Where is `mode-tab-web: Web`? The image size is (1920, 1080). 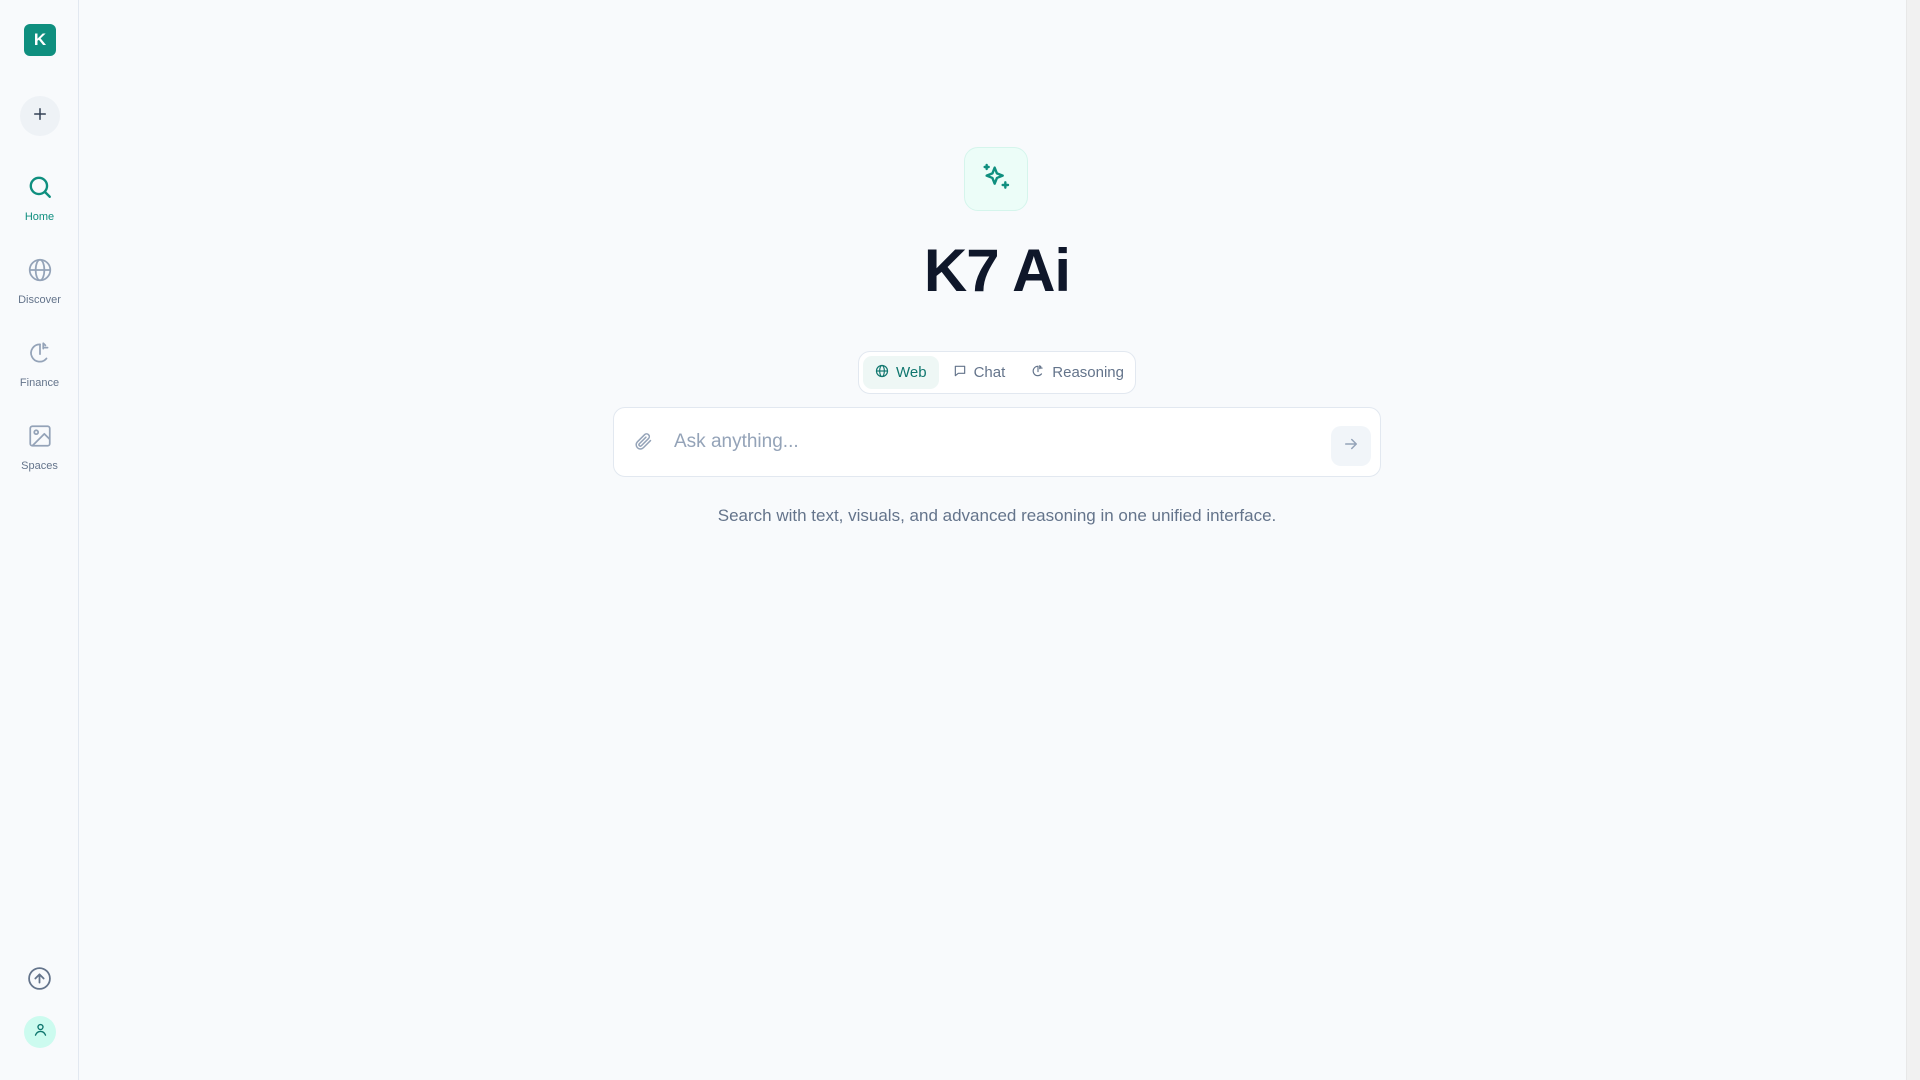
mode-tab-web: Web is located at coordinates (901, 372).